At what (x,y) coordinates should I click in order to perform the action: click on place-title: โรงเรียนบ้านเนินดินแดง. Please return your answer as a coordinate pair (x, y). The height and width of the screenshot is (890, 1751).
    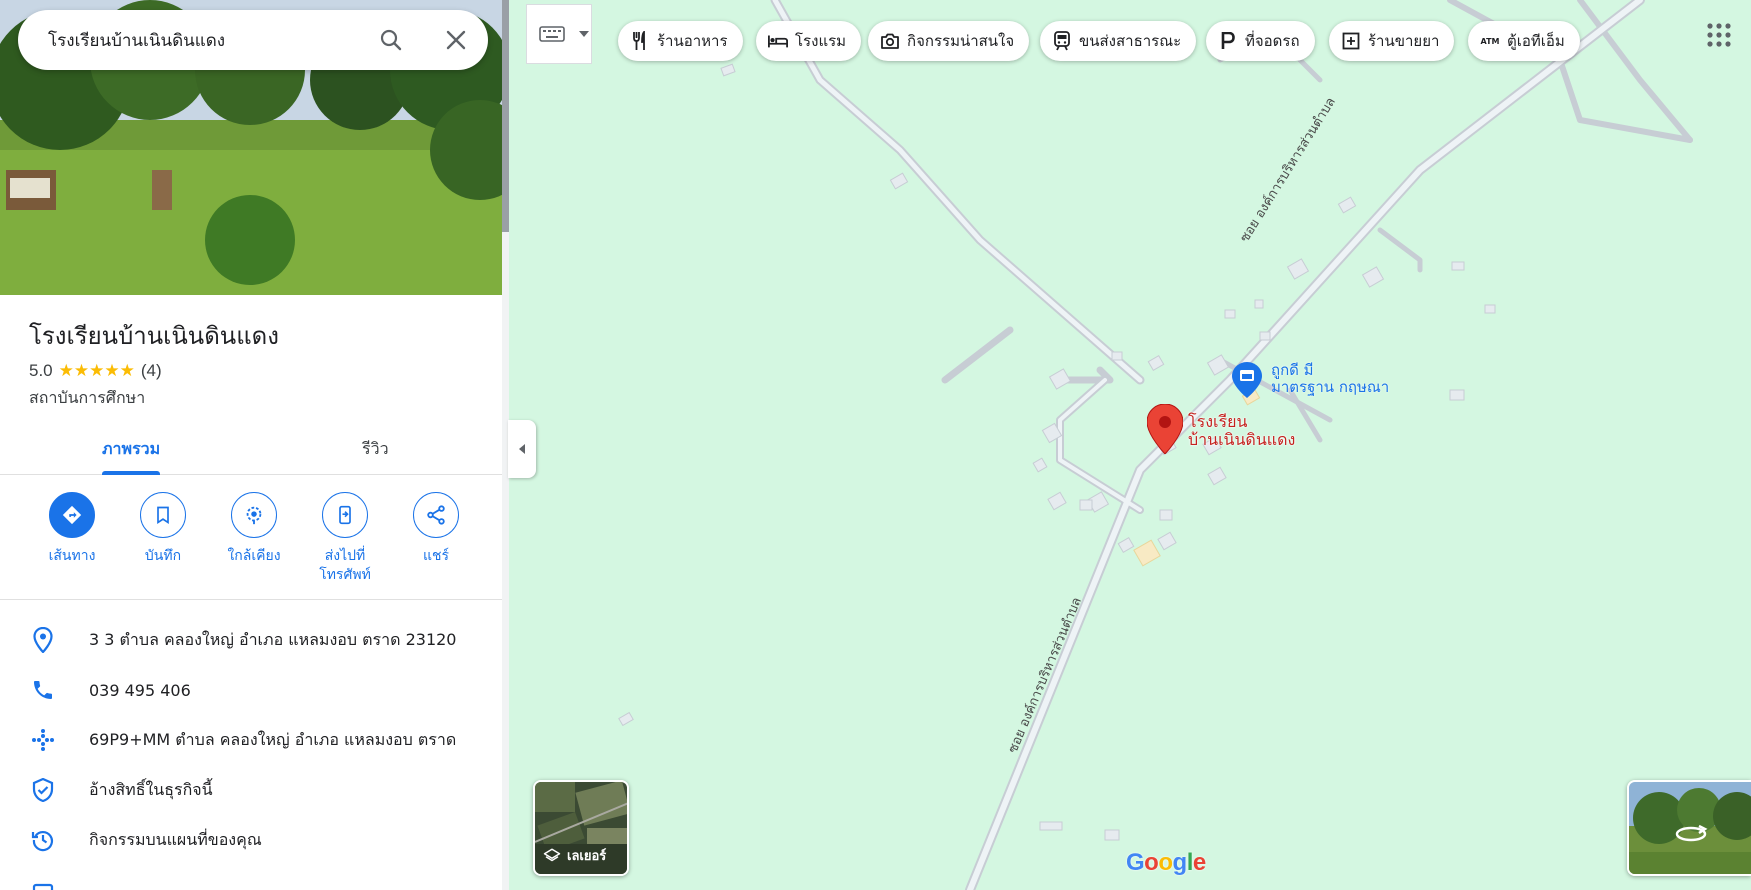
    Looking at the image, I should click on (154, 336).